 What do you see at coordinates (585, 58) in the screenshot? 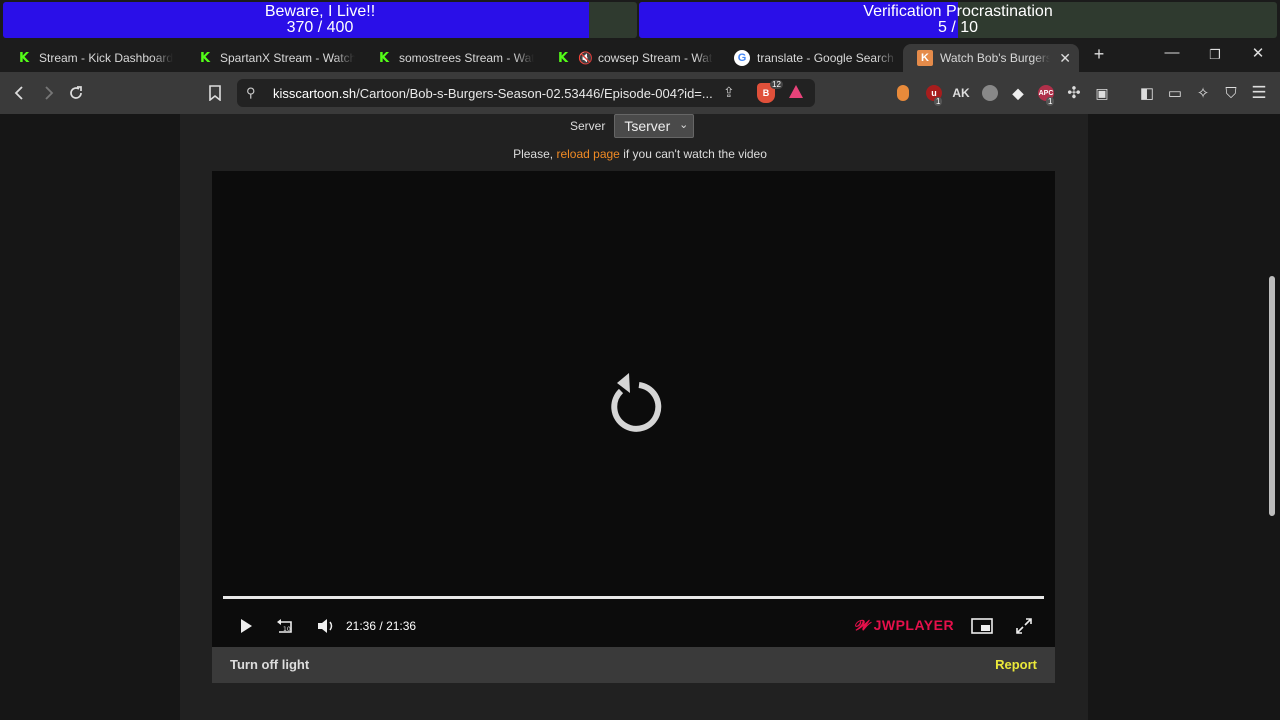
I see `muted-icon: 🔇` at bounding box center [585, 58].